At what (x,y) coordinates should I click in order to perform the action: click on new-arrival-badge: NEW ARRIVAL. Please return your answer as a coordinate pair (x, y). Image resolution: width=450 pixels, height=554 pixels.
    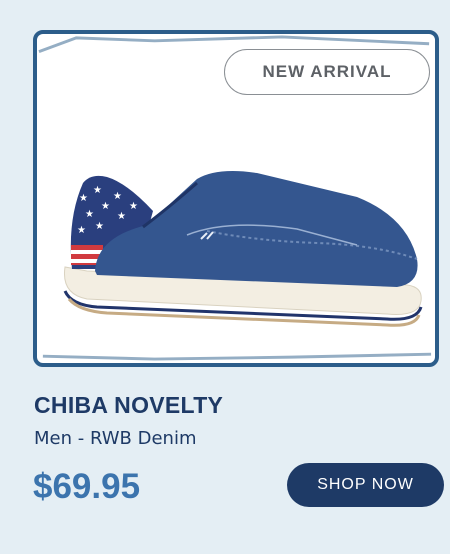
    Looking at the image, I should click on (327, 72).